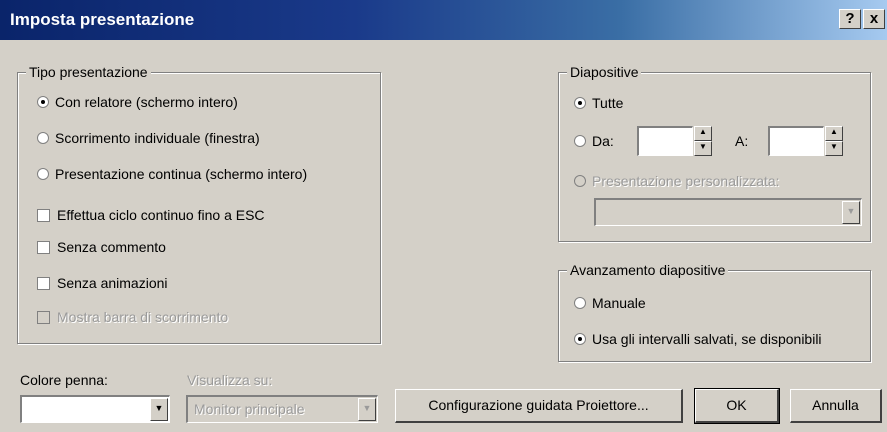 This screenshot has width=887, height=432. I want to click on radio-con-relatore: Con relatore (schermo intero), so click(137, 102).